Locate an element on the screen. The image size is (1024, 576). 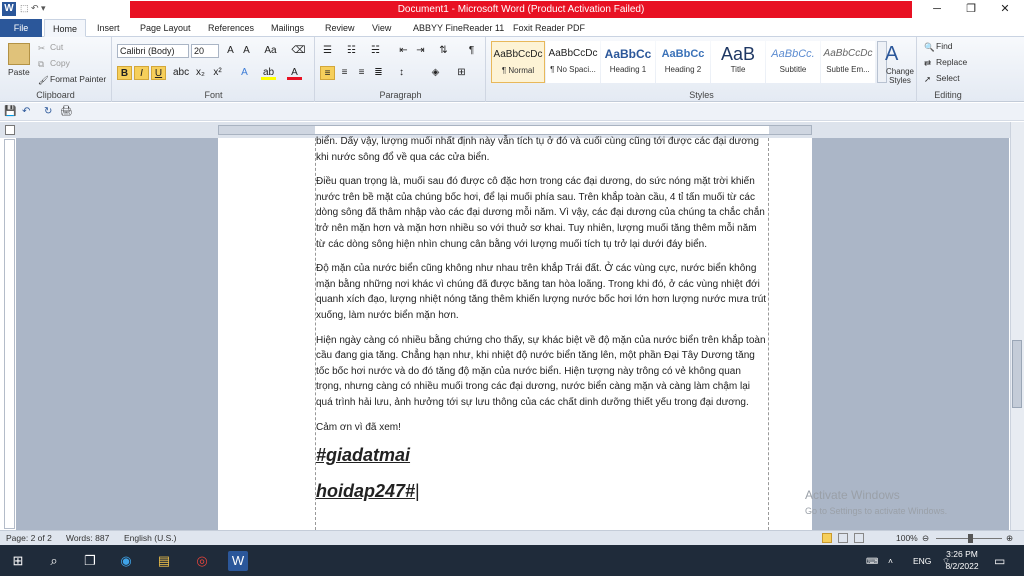
style-heading-2: AaBbCc Heading 2 is located at coordinates (683, 62).